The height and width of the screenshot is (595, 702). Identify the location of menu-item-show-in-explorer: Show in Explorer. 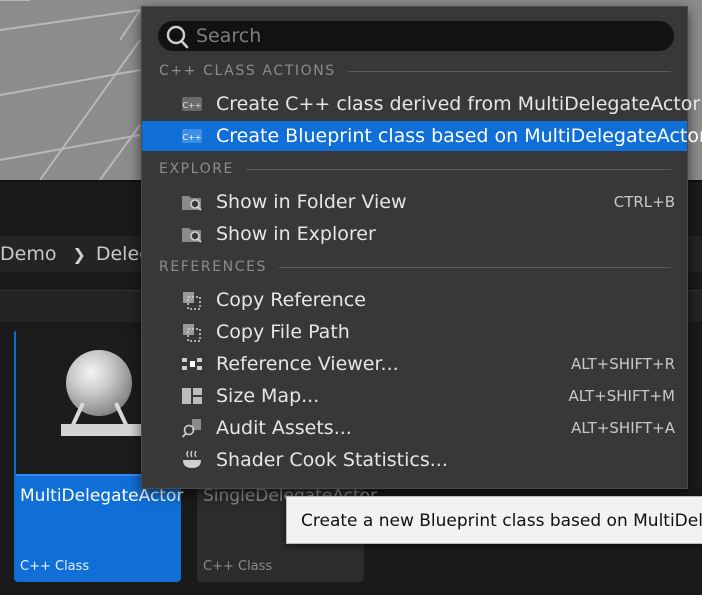
(414, 234).